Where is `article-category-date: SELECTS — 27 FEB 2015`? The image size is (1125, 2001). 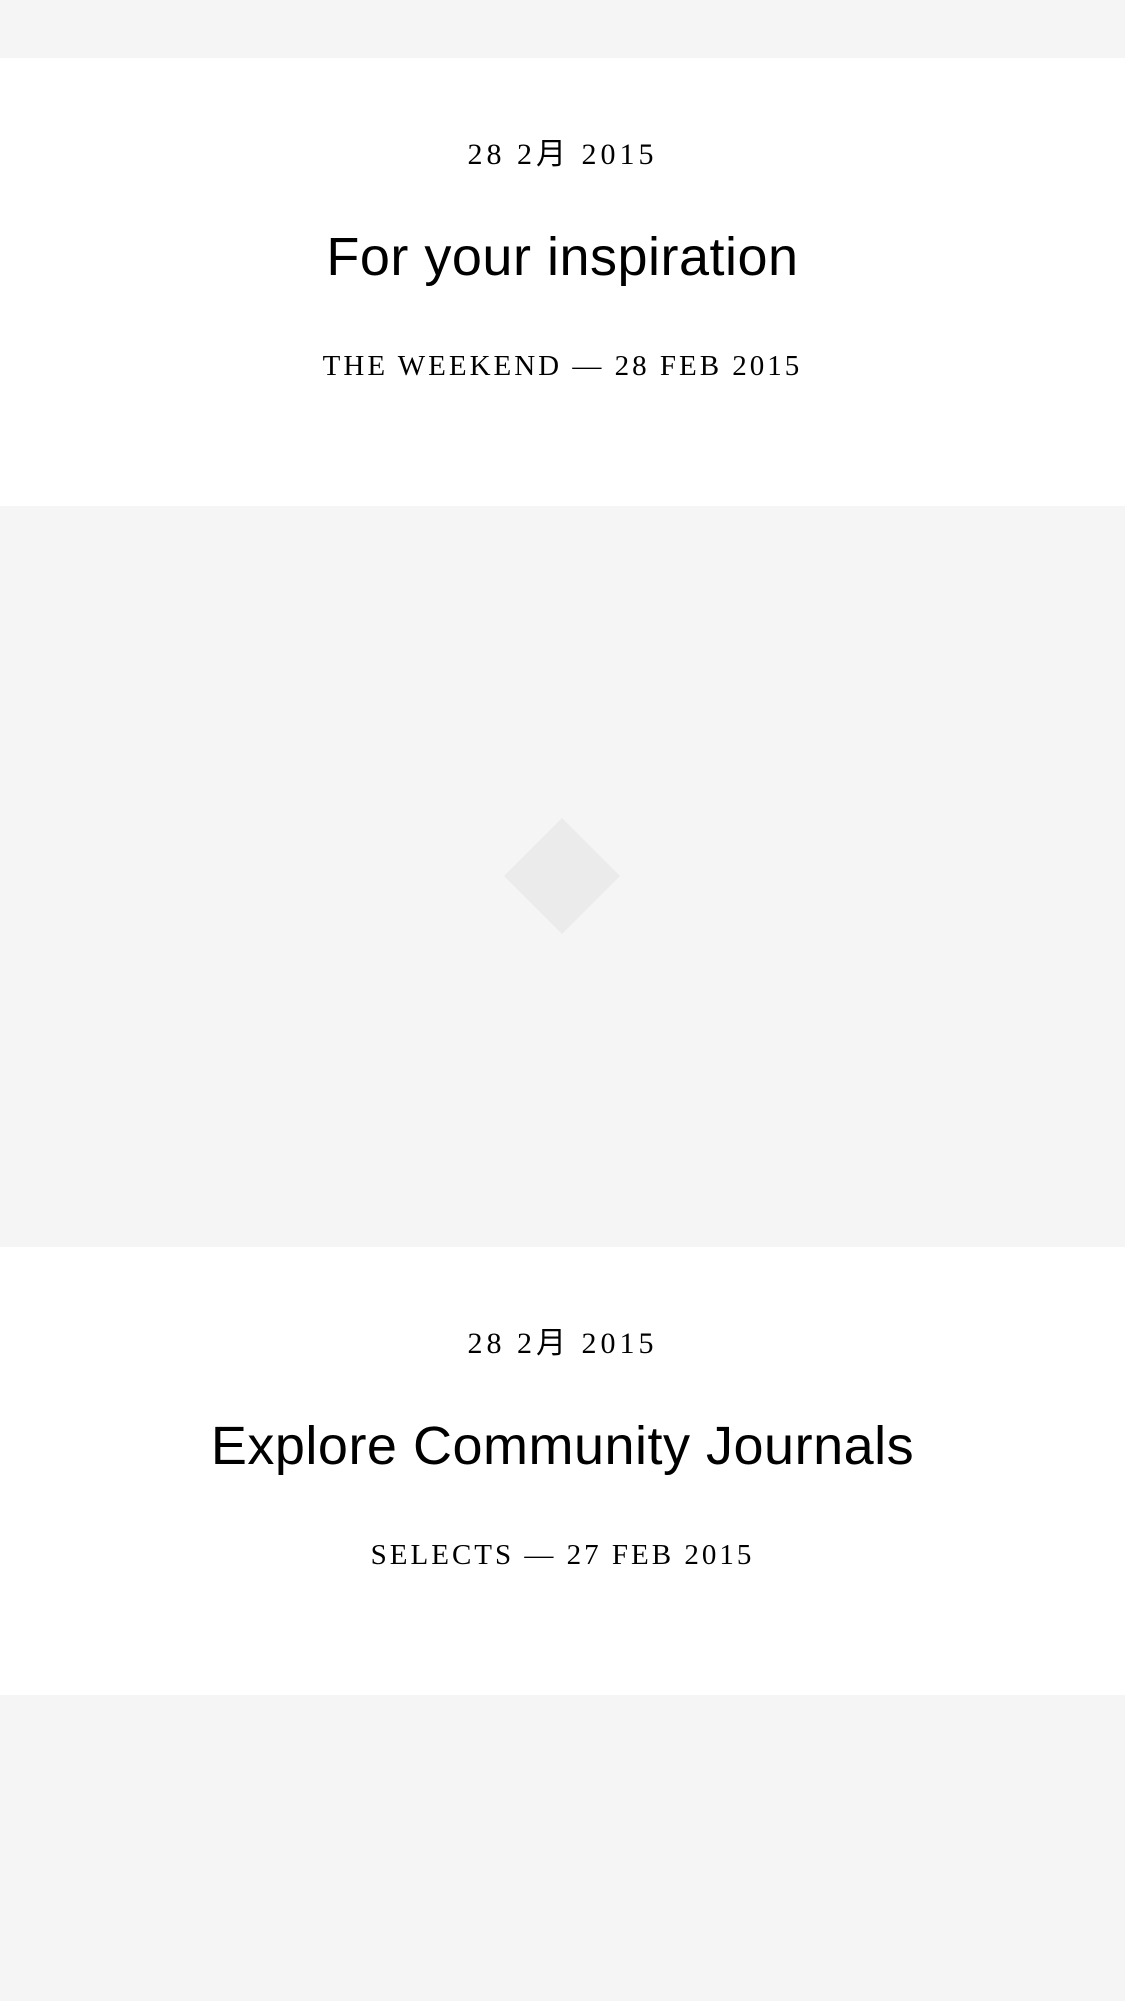 article-category-date: SELECTS — 27 FEB 2015 is located at coordinates (562, 1555).